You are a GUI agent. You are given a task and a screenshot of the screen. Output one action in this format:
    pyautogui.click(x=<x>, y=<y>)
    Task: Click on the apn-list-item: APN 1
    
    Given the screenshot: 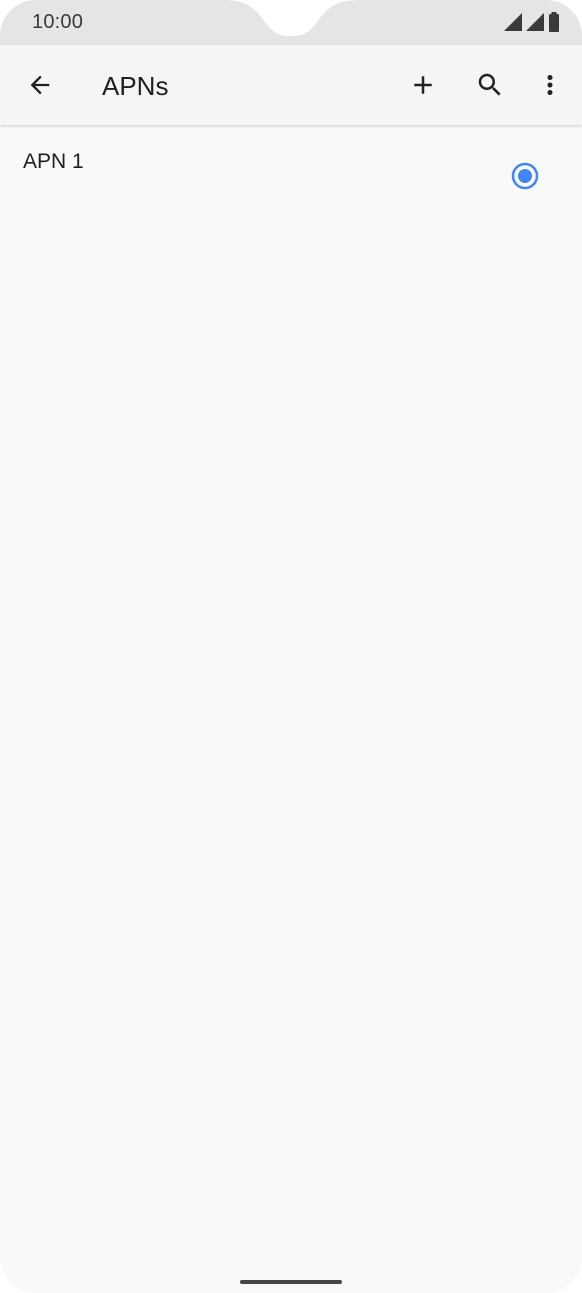 What is the action you would take?
    pyautogui.click(x=291, y=176)
    